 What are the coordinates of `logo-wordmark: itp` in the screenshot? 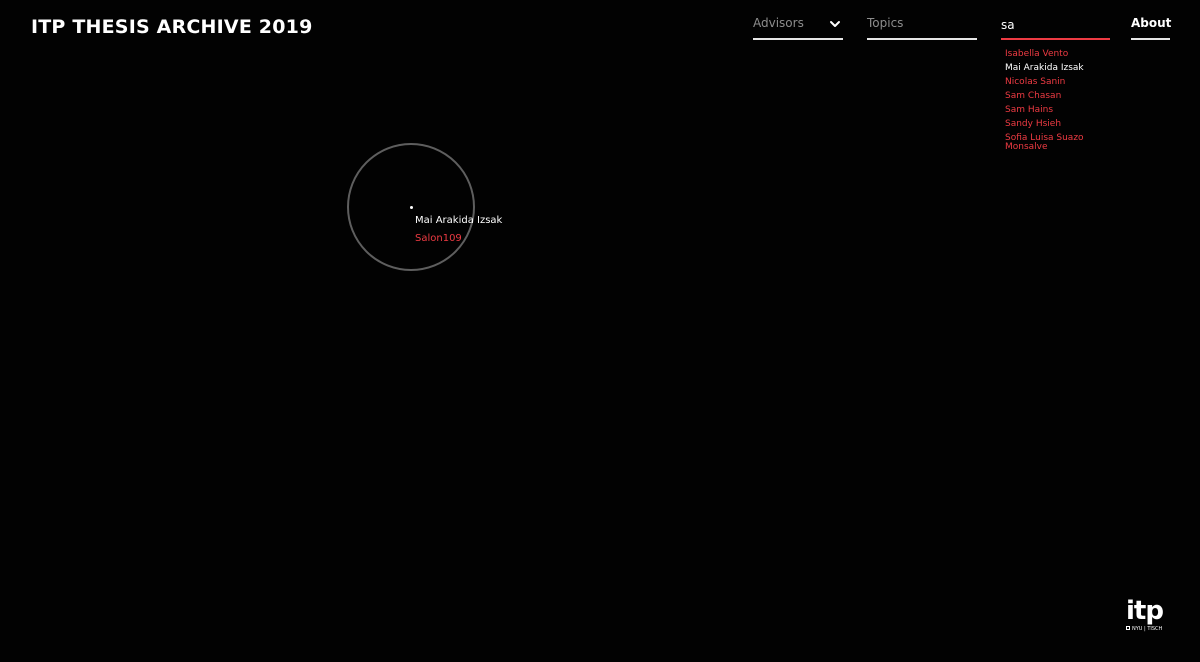 It's located at (1145, 611).